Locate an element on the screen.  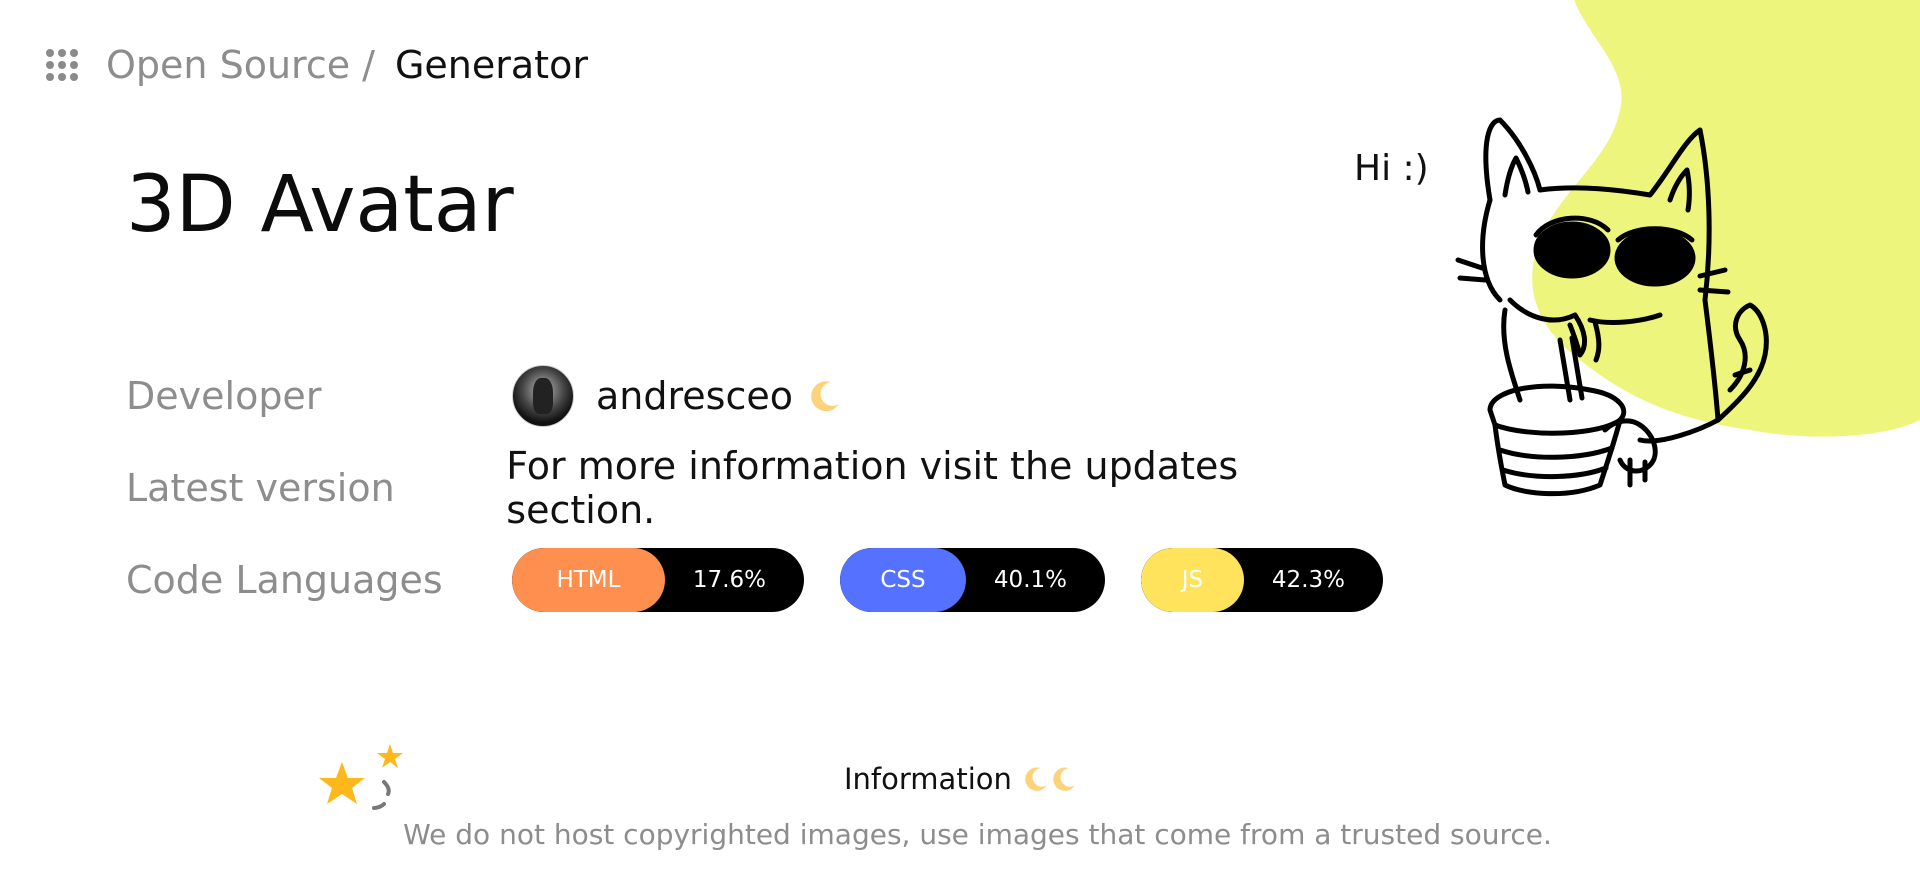
apps-grid-icon is located at coordinates (62, 65).